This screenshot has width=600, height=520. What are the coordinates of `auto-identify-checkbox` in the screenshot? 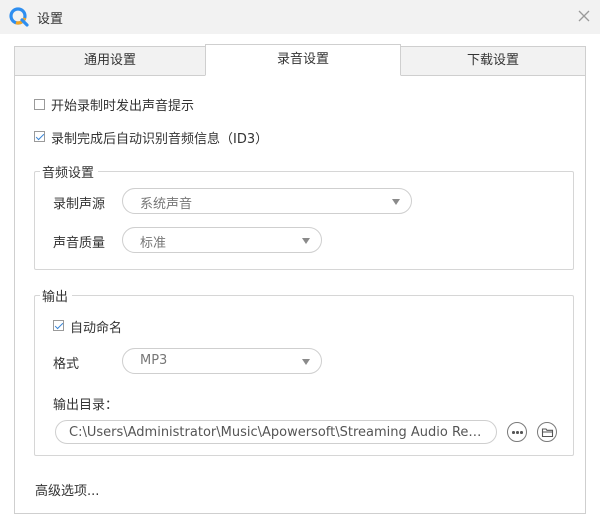 It's located at (39, 136).